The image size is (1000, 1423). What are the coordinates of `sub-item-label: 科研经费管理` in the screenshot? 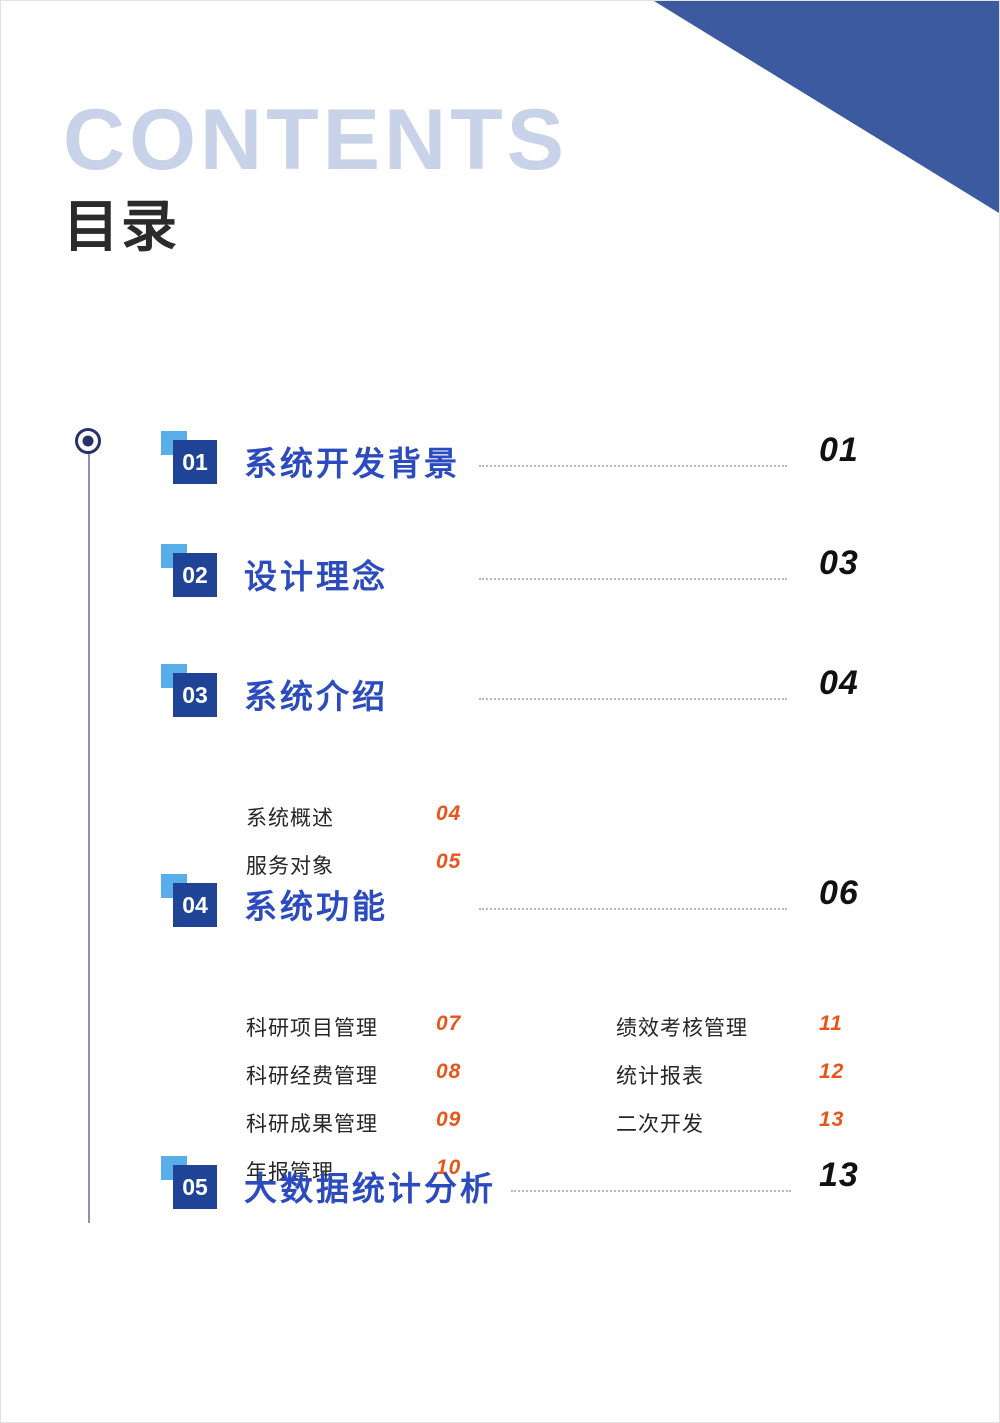 It's located at (312, 1075).